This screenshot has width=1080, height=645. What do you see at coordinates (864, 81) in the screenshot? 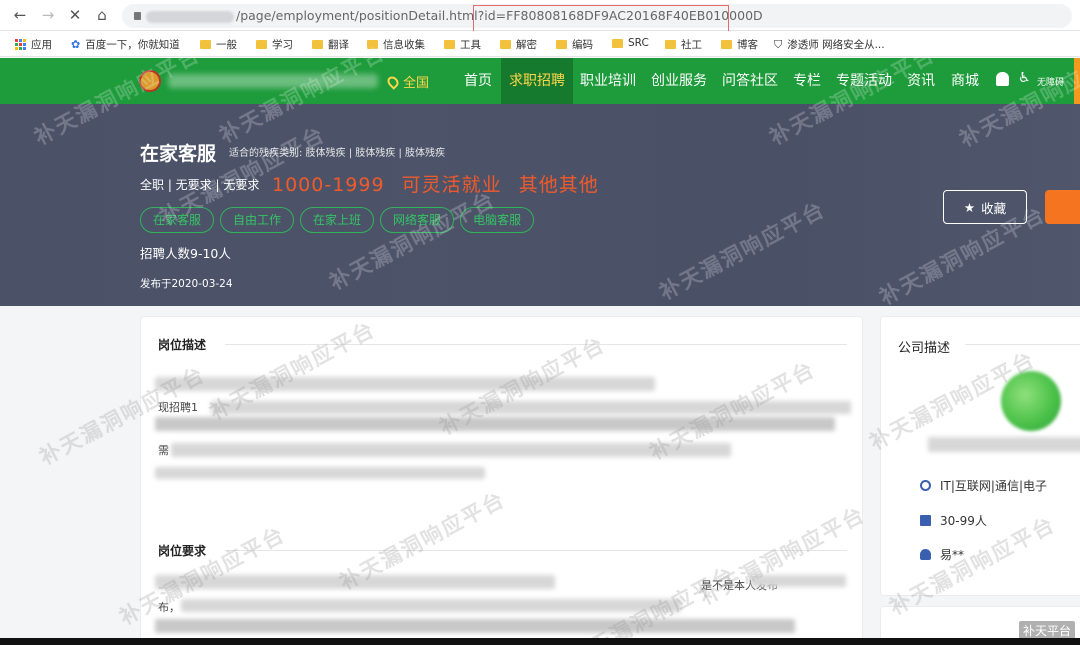
I see `nav-item-topics: 专题活动` at bounding box center [864, 81].